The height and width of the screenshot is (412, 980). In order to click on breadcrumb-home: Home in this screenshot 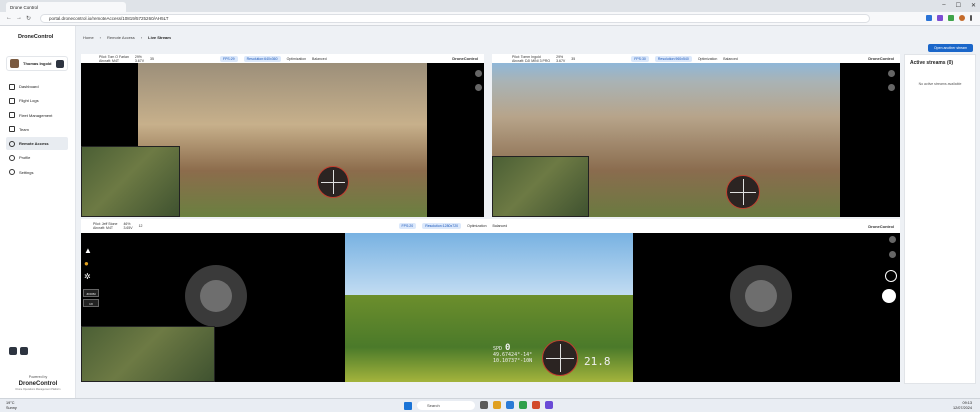, I will do `click(88, 37)`.